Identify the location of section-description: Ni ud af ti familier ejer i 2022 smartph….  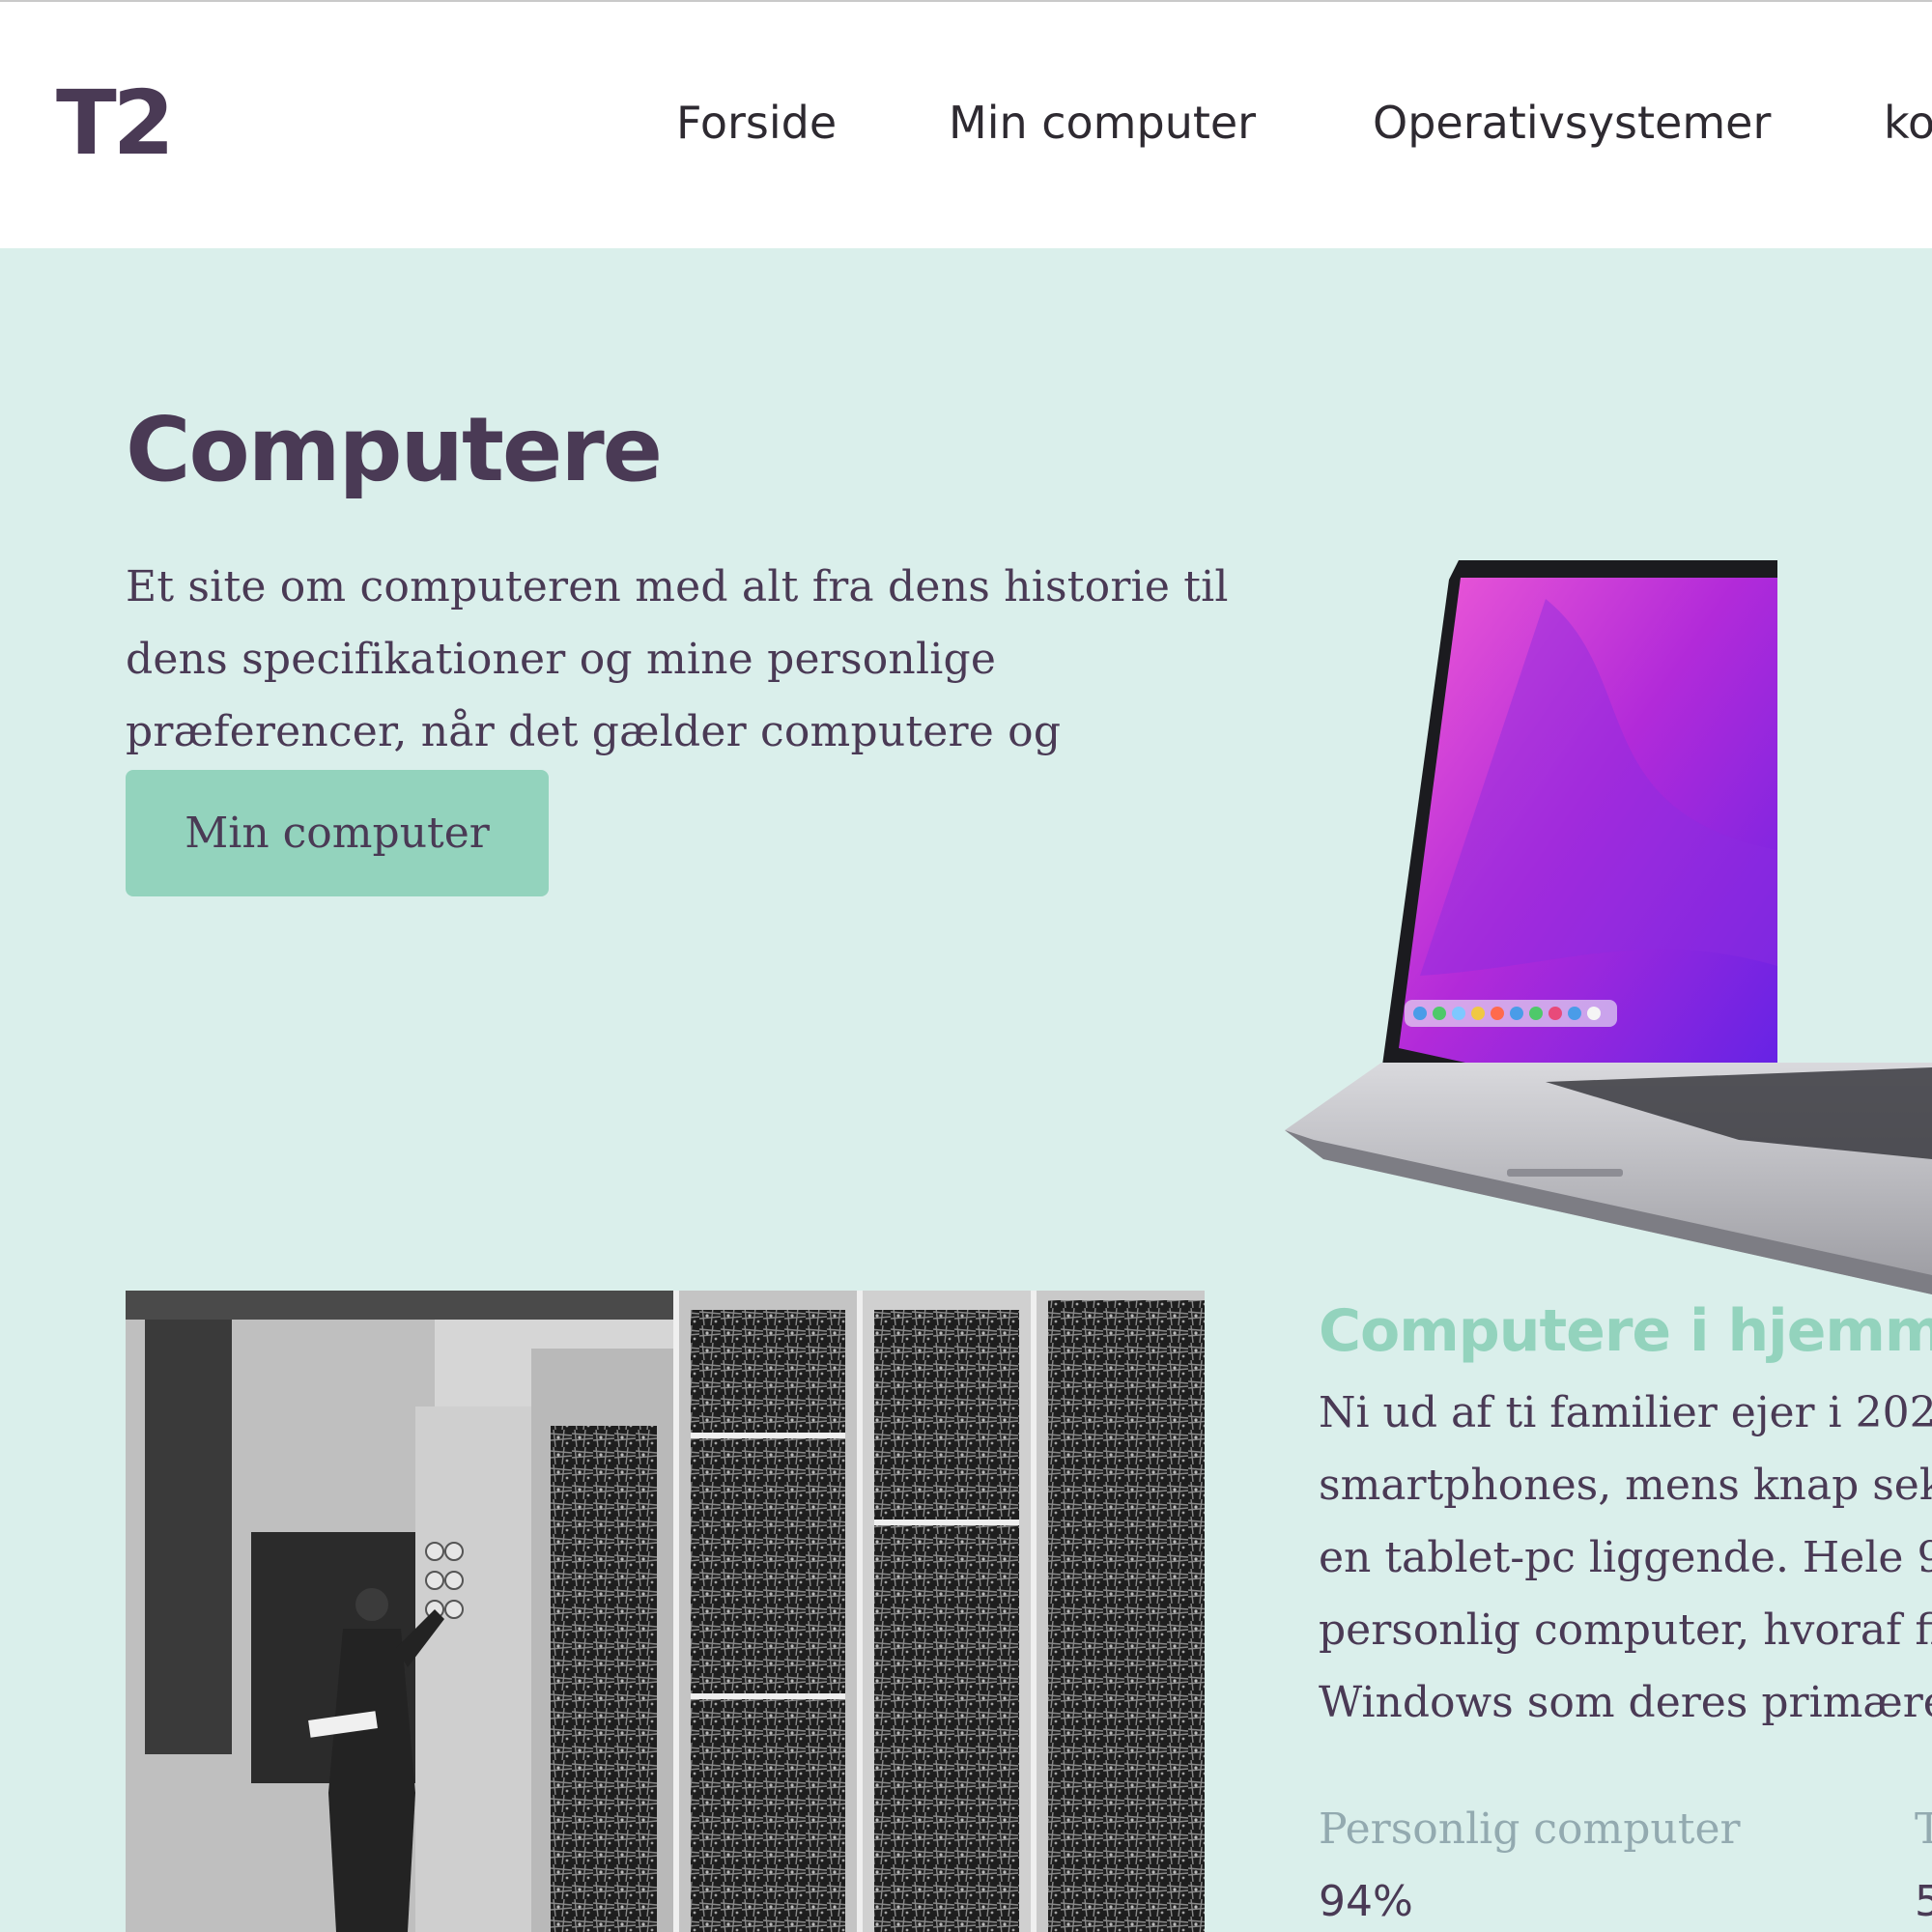
(1625, 1557).